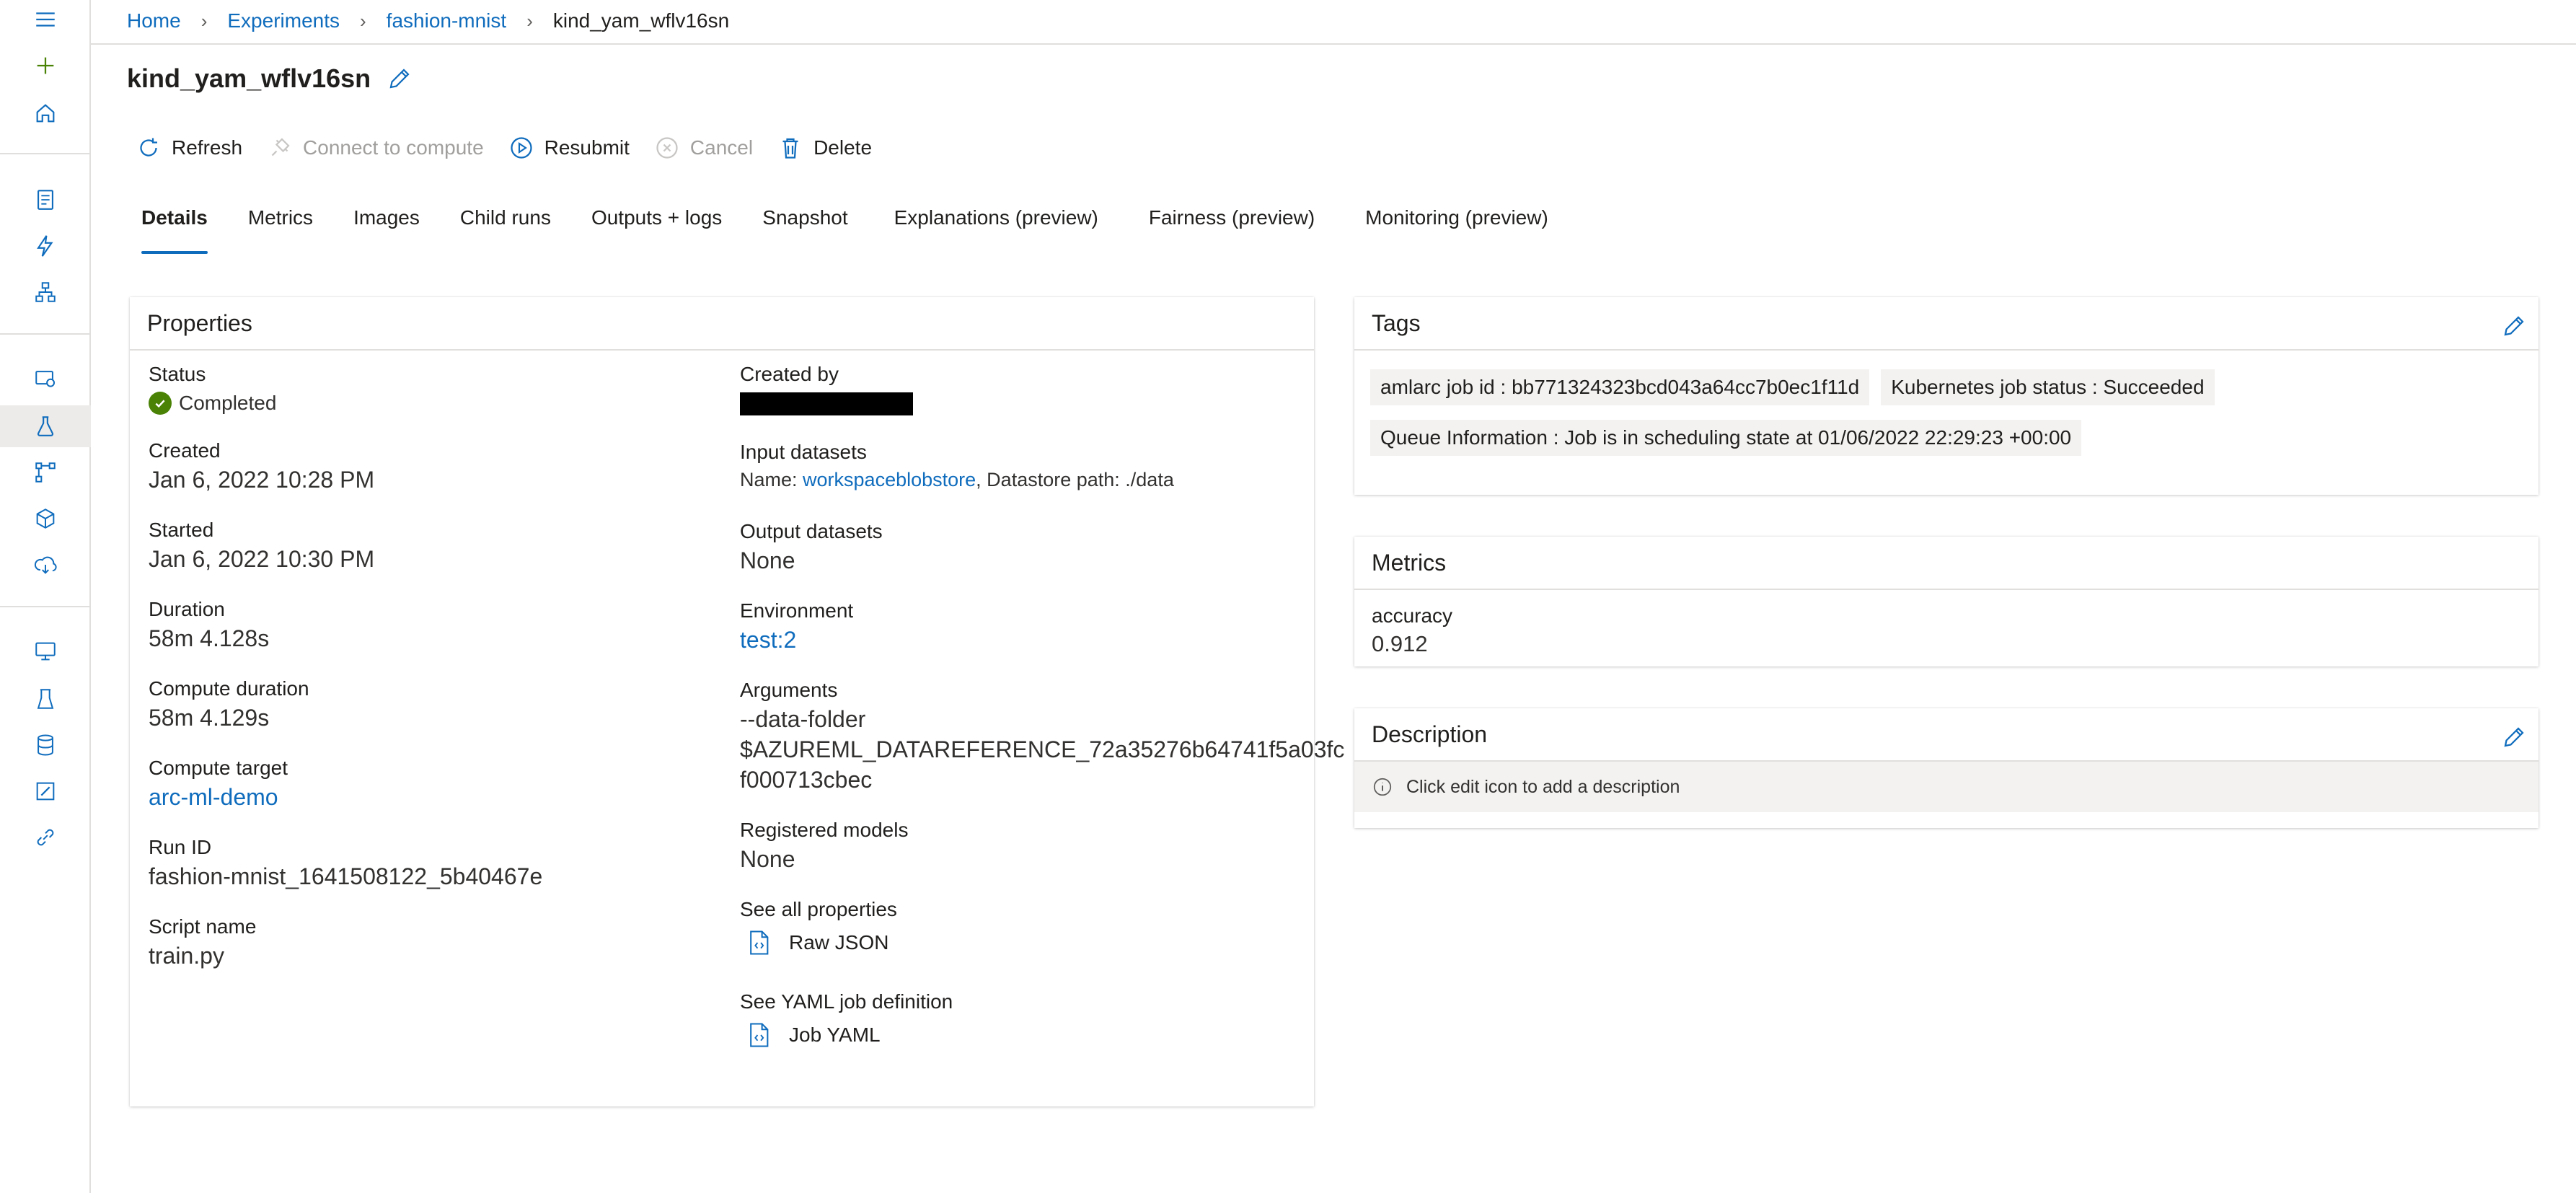  Describe the element at coordinates (45, 378) in the screenshot. I see `datasets-icon` at that location.